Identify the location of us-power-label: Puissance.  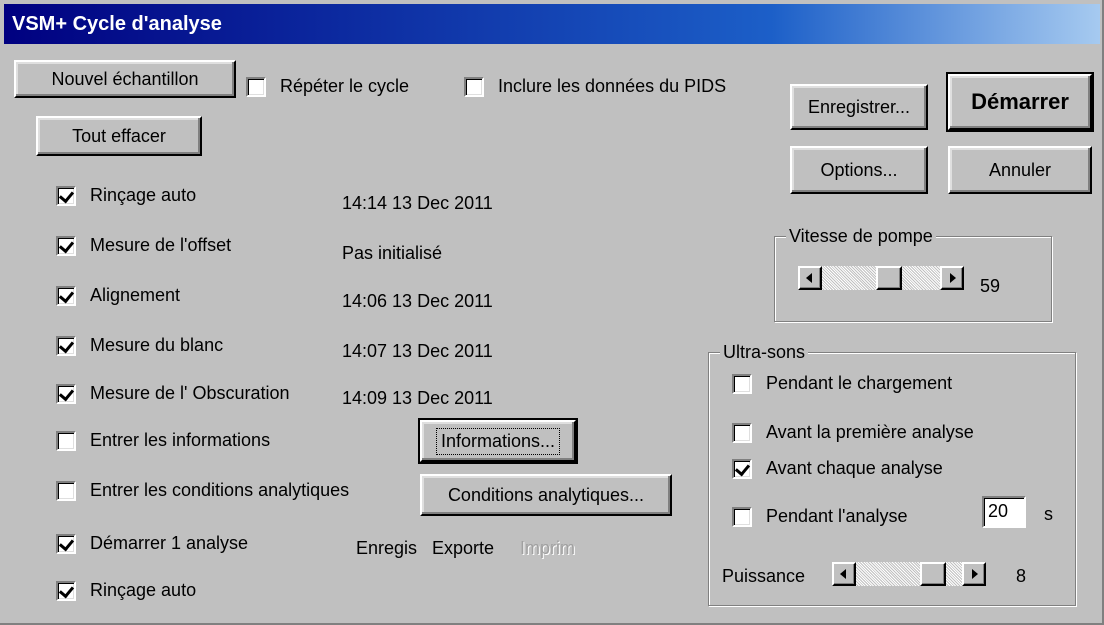
(764, 576).